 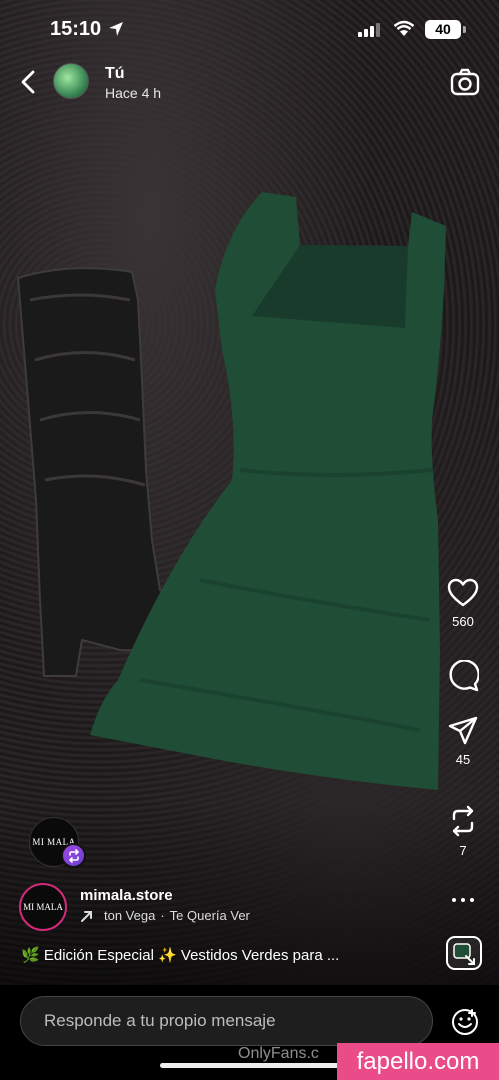 I want to click on reply-input: Responde a tu propio mensaje, so click(x=226, y=1021).